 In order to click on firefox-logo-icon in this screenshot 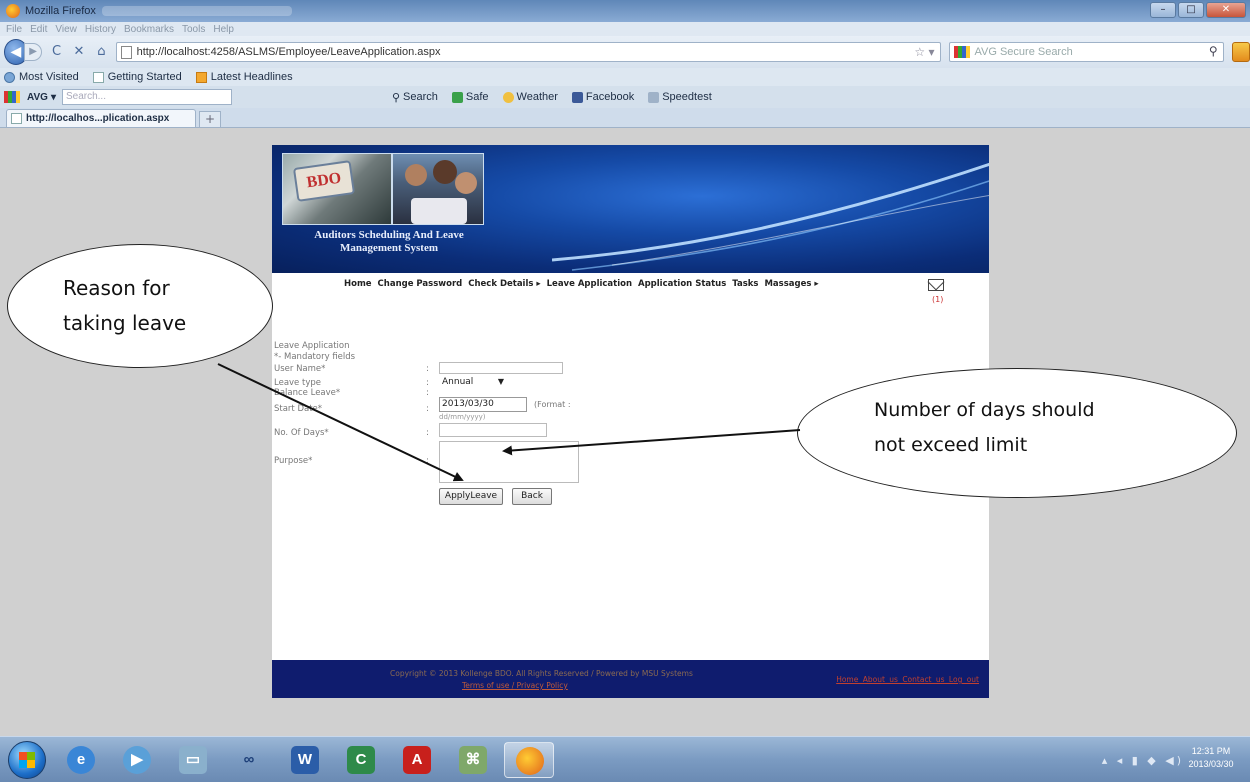, I will do `click(13, 11)`.